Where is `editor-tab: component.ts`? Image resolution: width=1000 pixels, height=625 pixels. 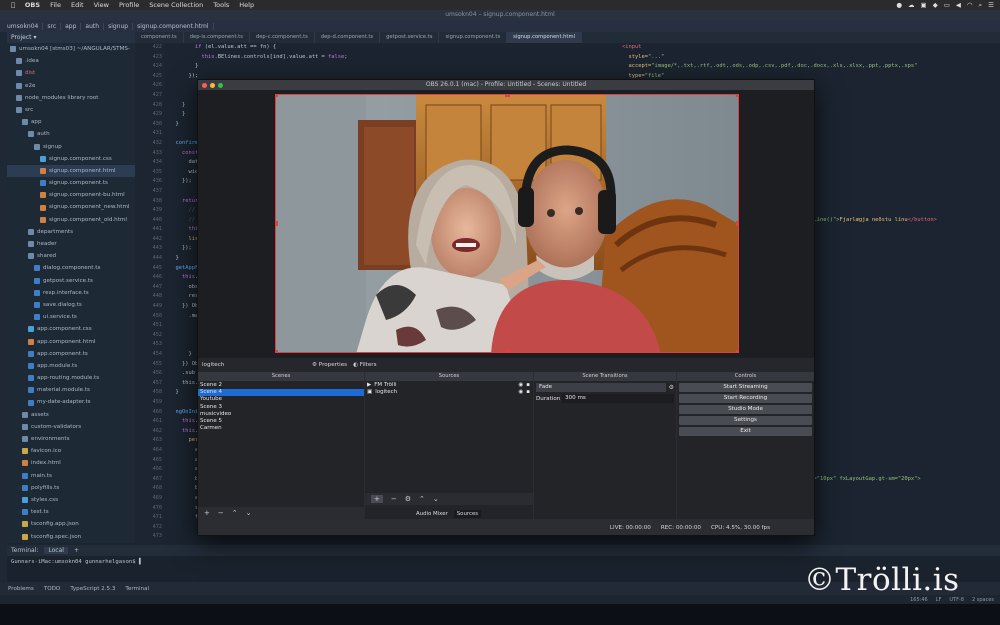 editor-tab: component.ts is located at coordinates (159, 37).